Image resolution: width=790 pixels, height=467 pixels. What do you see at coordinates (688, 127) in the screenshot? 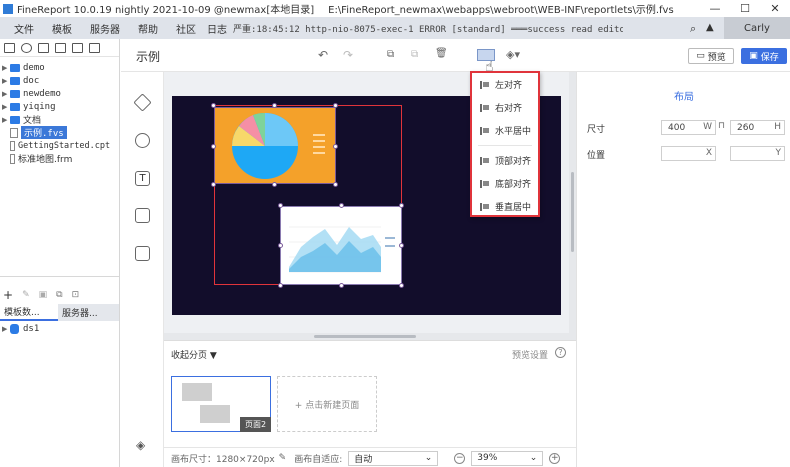
I see `width-input: 400 W` at bounding box center [688, 127].